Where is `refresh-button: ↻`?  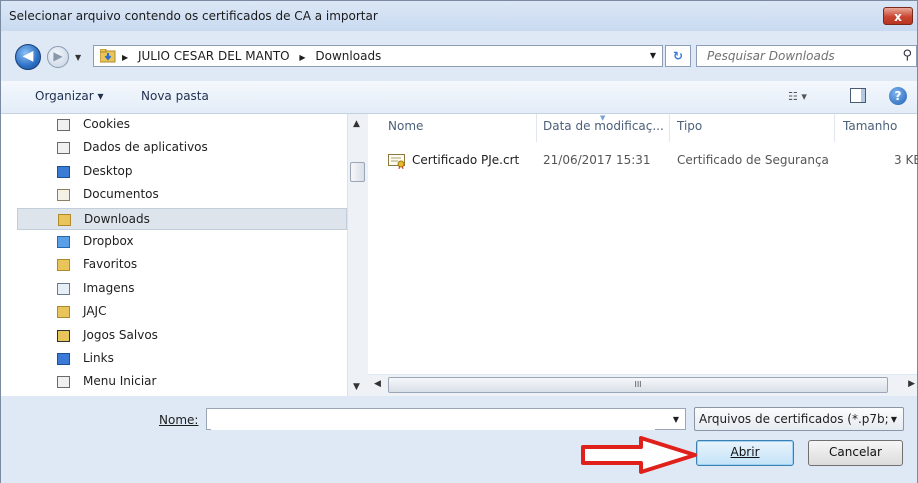
refresh-button: ↻ is located at coordinates (678, 56).